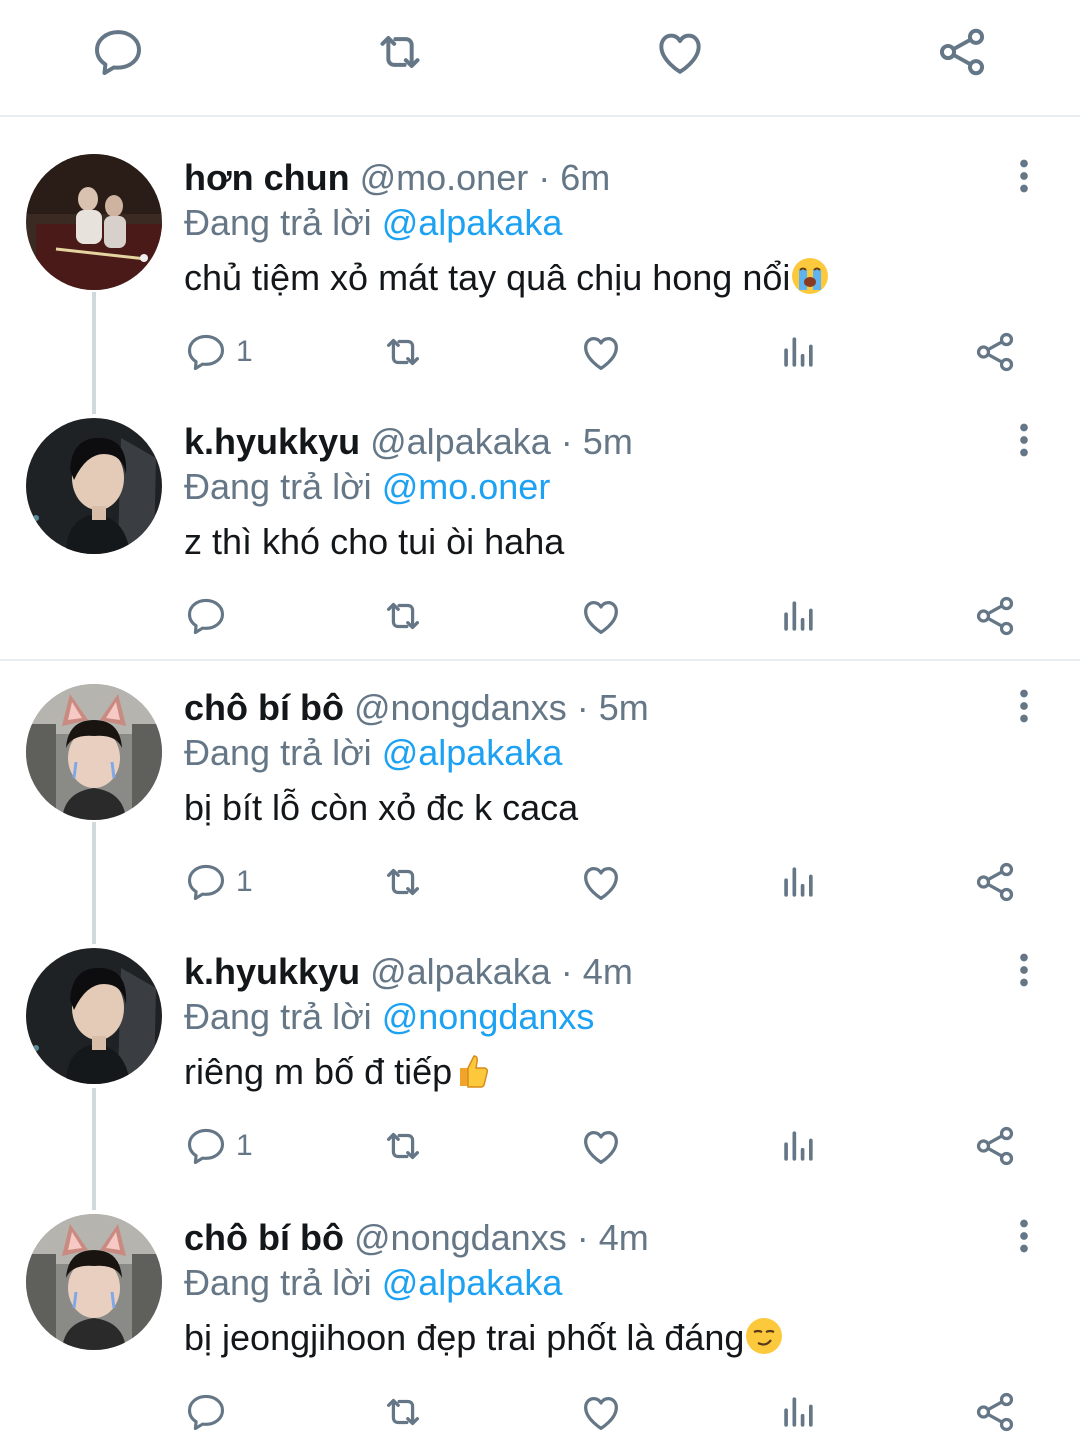 This screenshot has height=1455, width=1080. What do you see at coordinates (267, 177) in the screenshot?
I see `display-name: hơn chun` at bounding box center [267, 177].